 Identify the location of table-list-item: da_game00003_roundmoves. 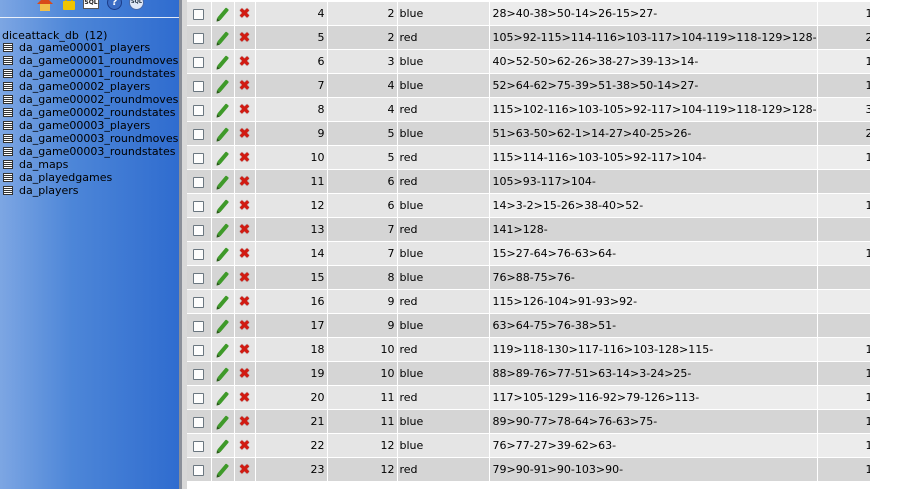
(89, 138).